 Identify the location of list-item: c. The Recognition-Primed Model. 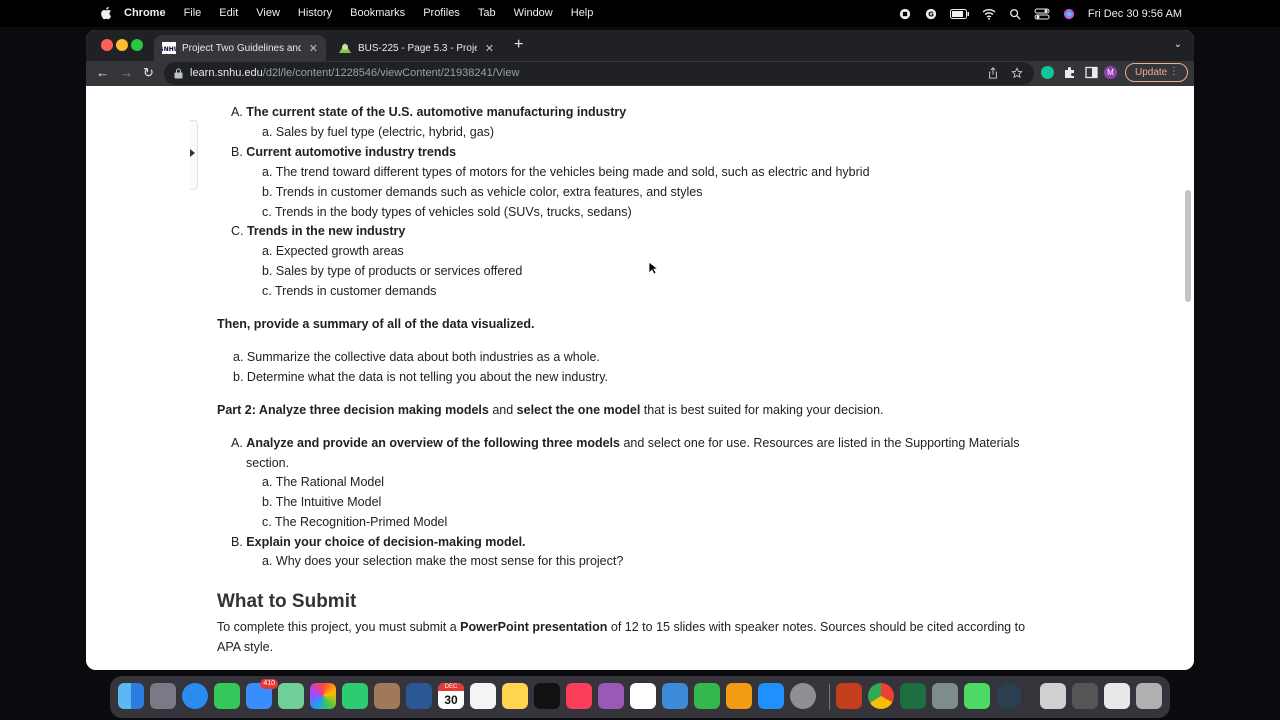
(355, 522).